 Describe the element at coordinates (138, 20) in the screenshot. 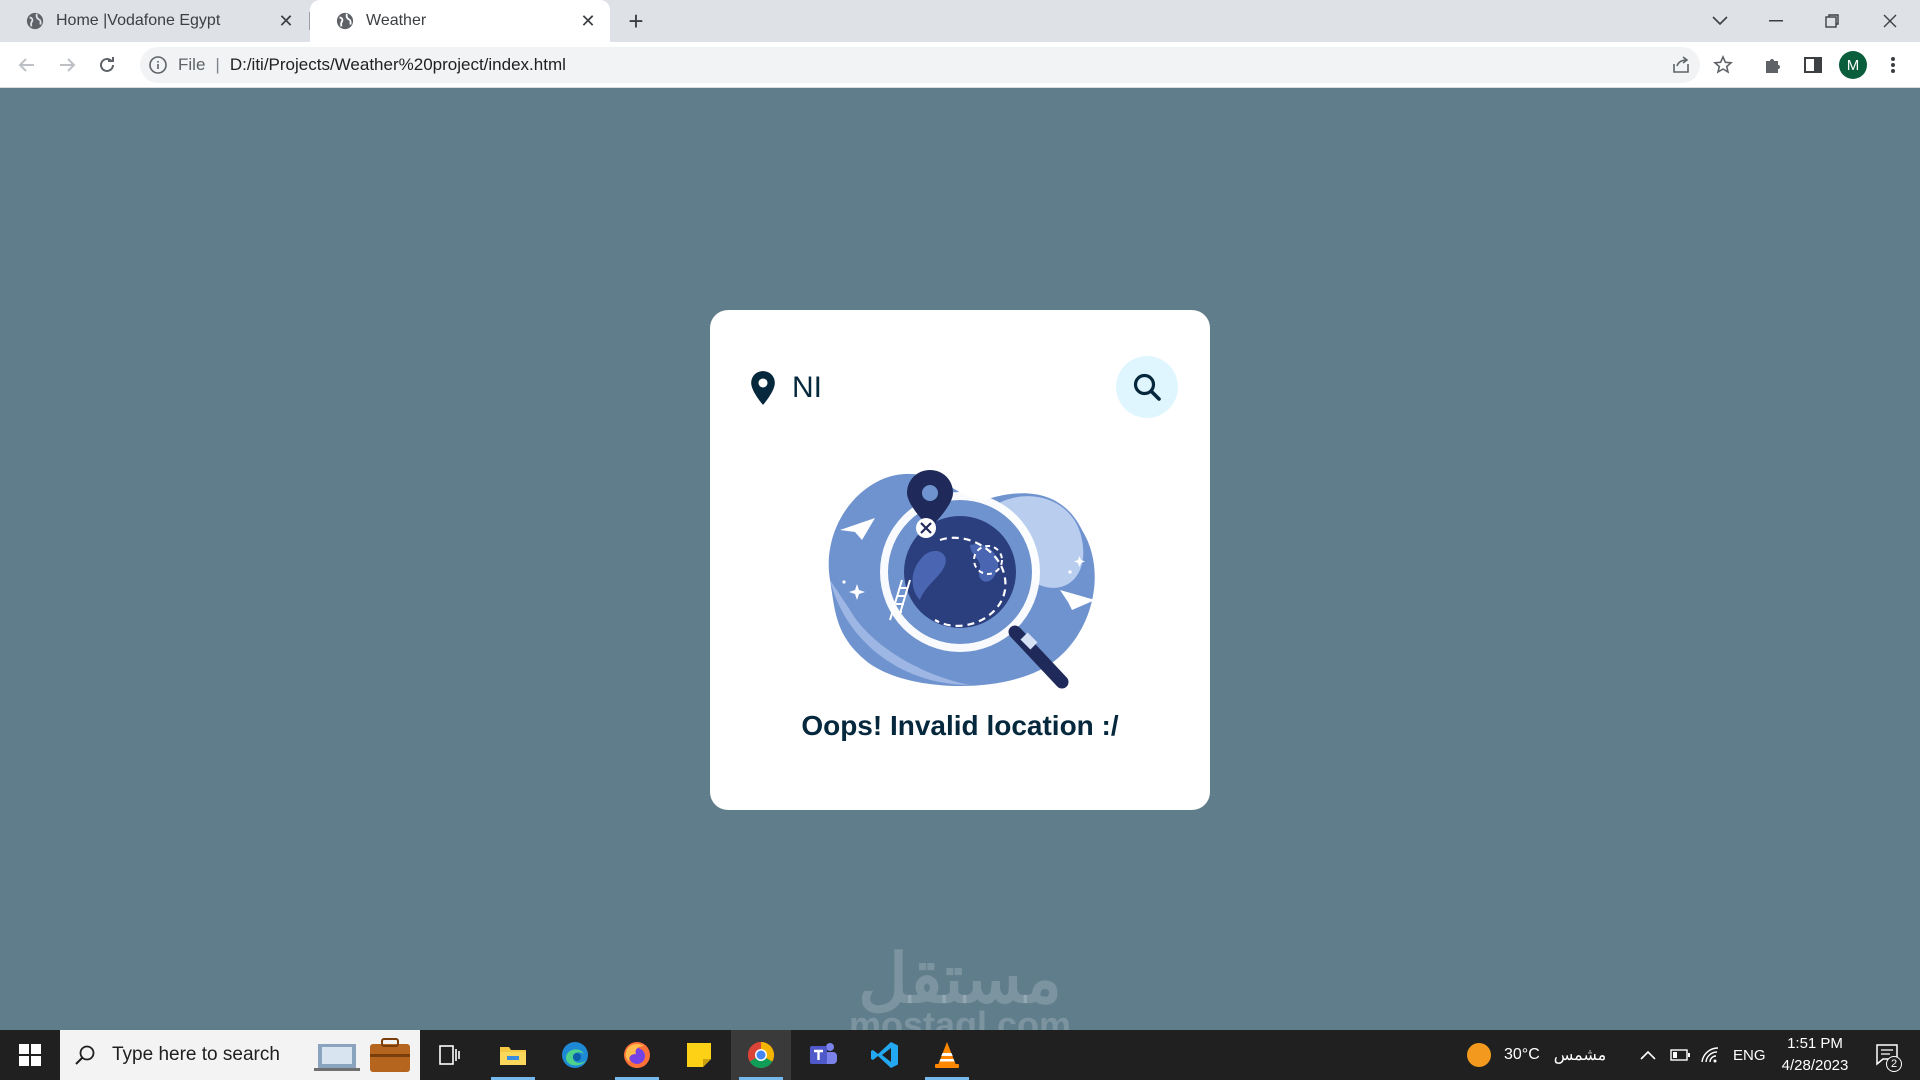

I see `tab-title: Home |Vodafone Egypt` at that location.